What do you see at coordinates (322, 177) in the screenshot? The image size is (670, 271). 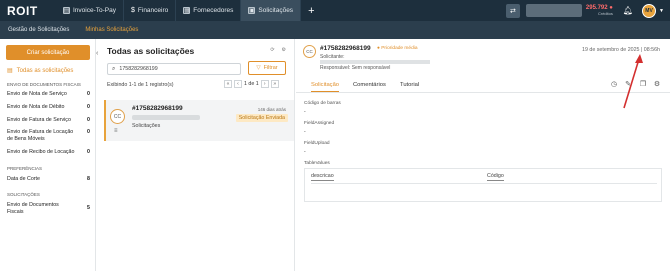 I see `column-header: descricao` at bounding box center [322, 177].